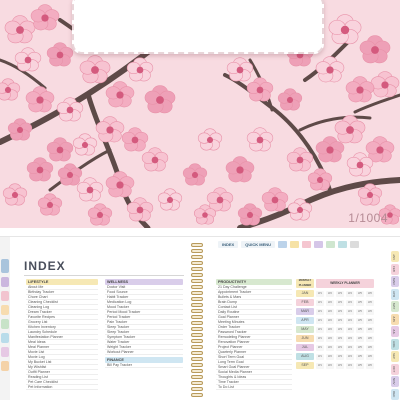  Describe the element at coordinates (305, 356) in the screenshot. I see `month-link: AUG` at that location.